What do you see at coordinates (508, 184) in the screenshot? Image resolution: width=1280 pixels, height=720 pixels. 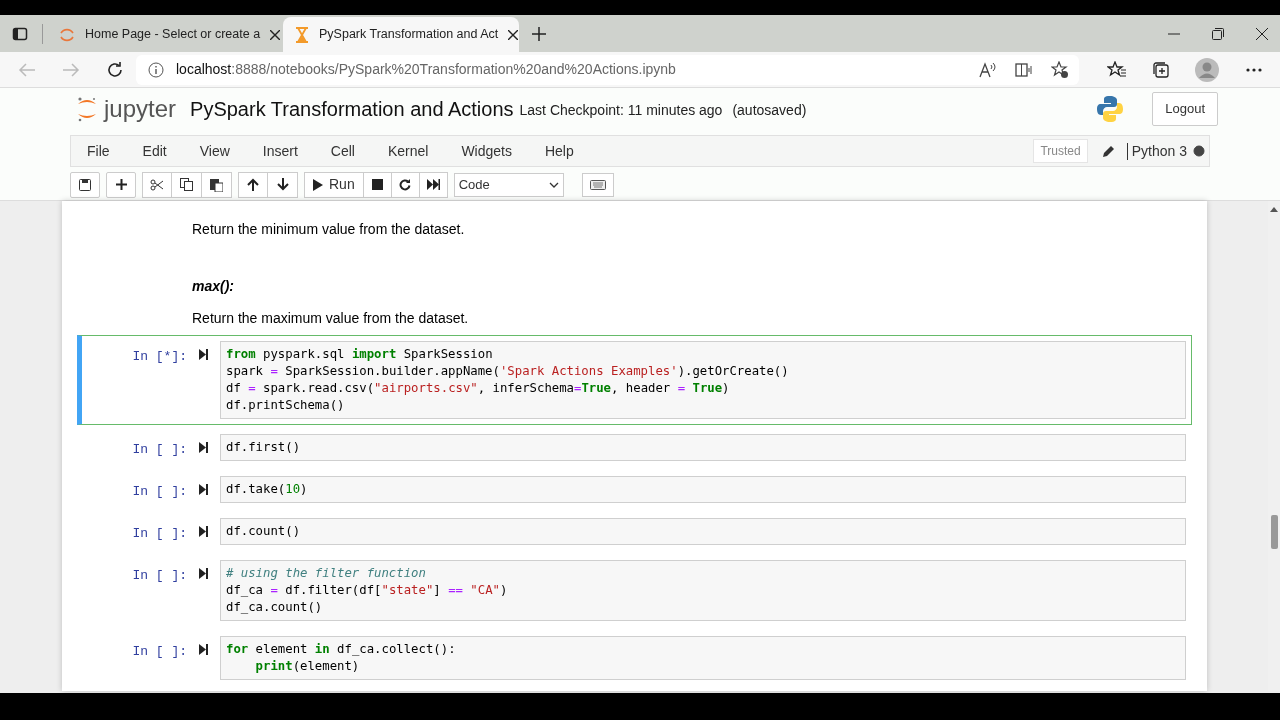 I see `cell-type-select: Code` at bounding box center [508, 184].